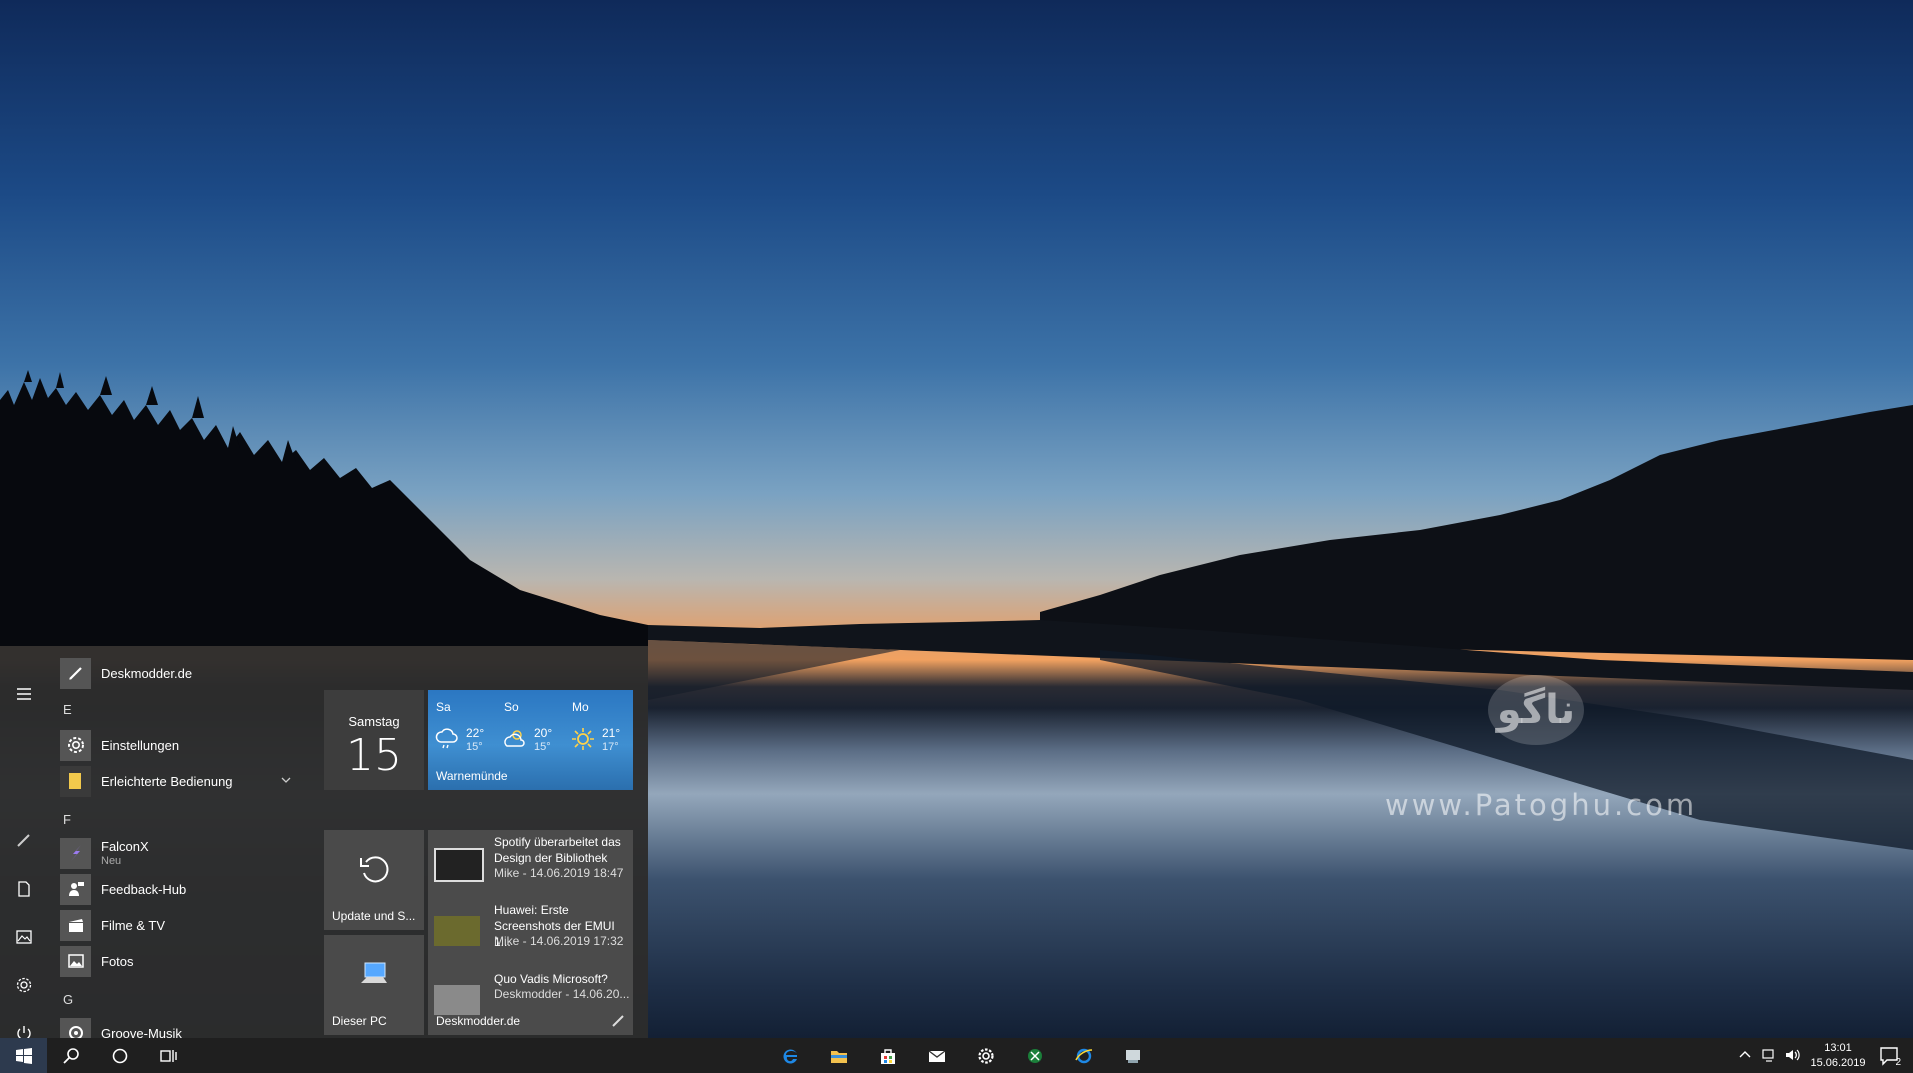 This screenshot has width=1913, height=1073. Describe the element at coordinates (24, 694) in the screenshot. I see `hamburger-menu-icon` at that location.